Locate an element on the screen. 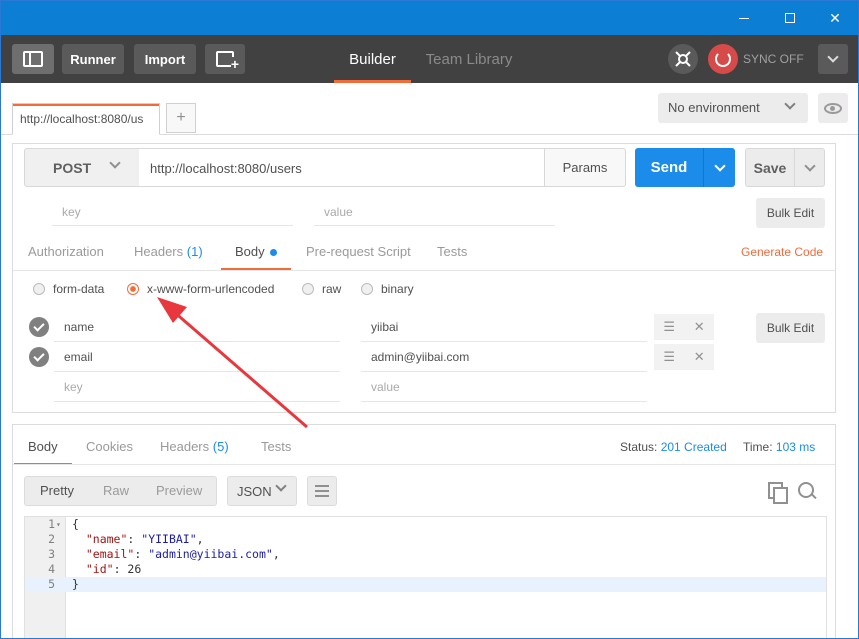 This screenshot has height=639, width=859. fold-arrow-icon: ▾ is located at coordinates (58, 524).